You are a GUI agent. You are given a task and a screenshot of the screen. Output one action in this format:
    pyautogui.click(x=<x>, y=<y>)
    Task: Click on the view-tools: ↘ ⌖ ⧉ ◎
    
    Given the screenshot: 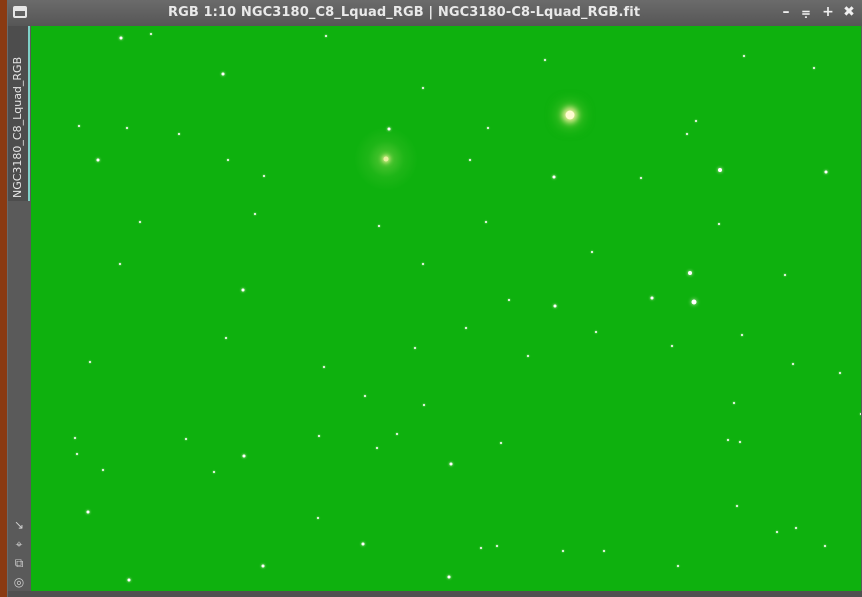 What is the action you would take?
    pyautogui.click(x=19, y=554)
    